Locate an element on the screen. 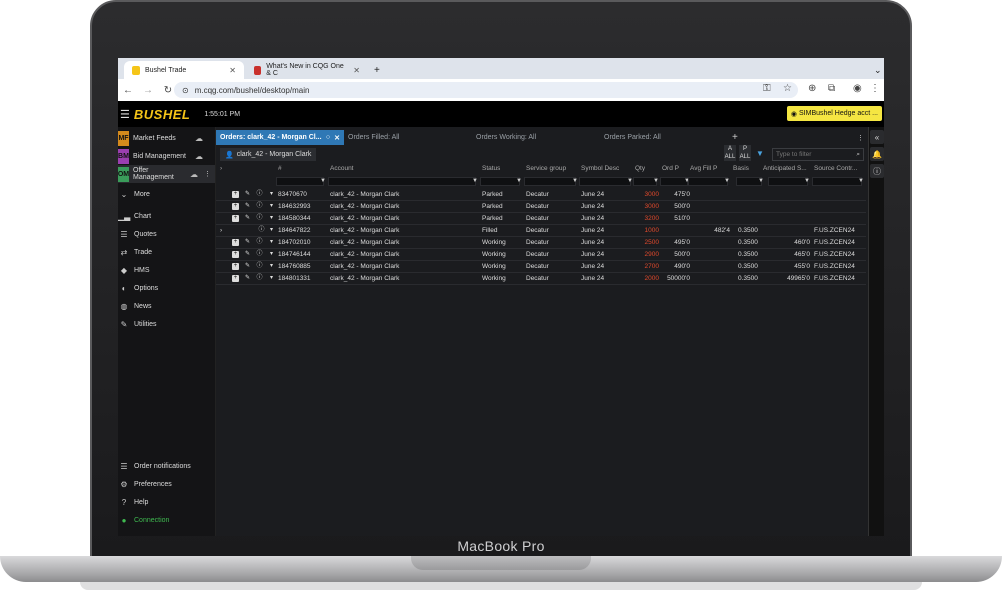  sidebar-item-preferences: ⚙ Preferences is located at coordinates (167, 484).